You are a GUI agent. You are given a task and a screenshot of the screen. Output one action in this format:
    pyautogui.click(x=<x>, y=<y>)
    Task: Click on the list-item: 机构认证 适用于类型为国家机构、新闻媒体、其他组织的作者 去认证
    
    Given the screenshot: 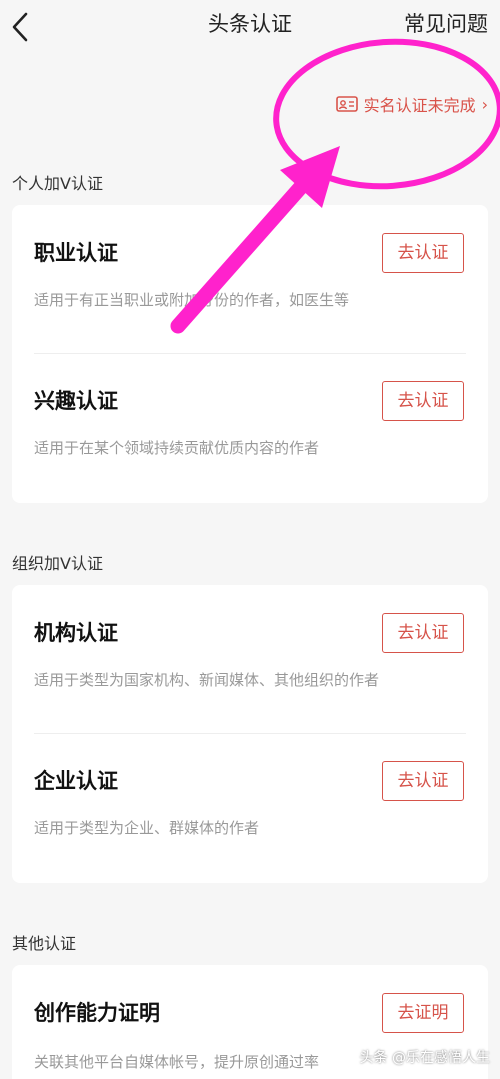 What is the action you would take?
    pyautogui.click(x=250, y=659)
    